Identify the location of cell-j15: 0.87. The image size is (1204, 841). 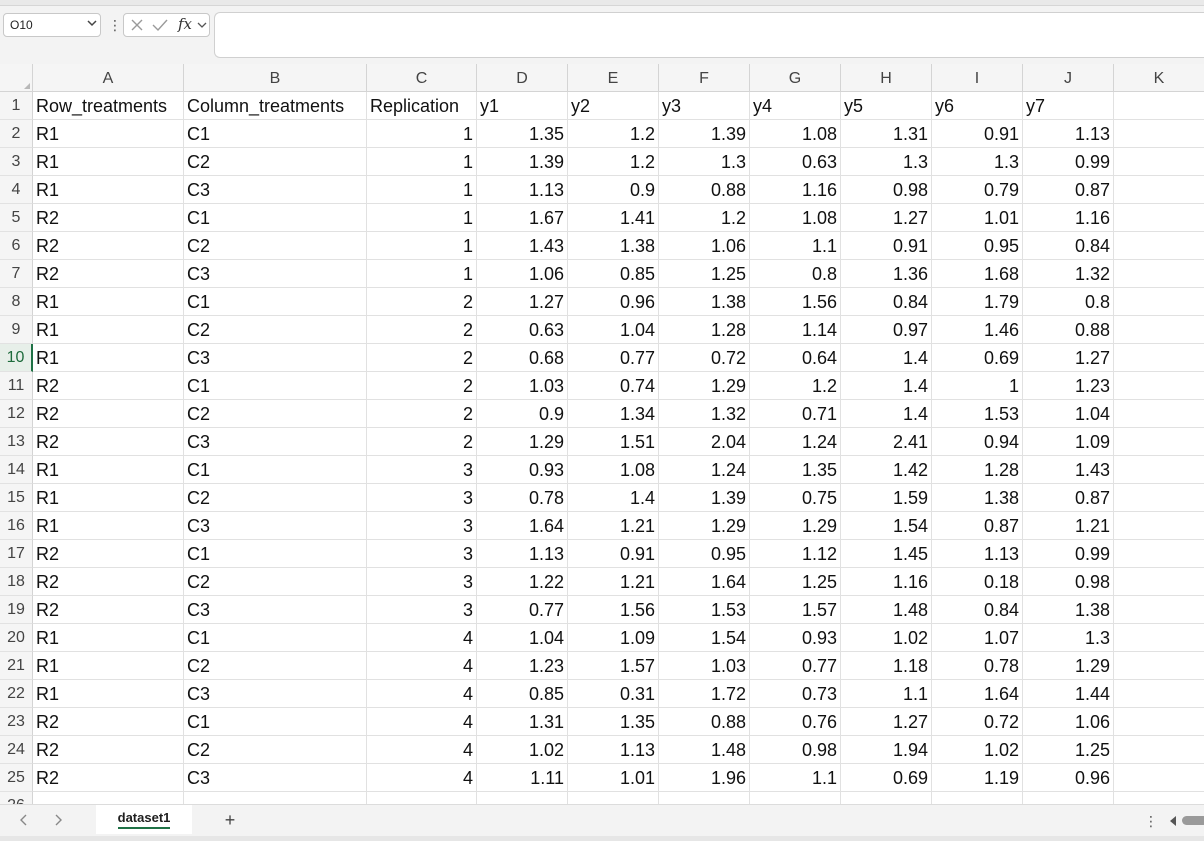
(1068, 498).